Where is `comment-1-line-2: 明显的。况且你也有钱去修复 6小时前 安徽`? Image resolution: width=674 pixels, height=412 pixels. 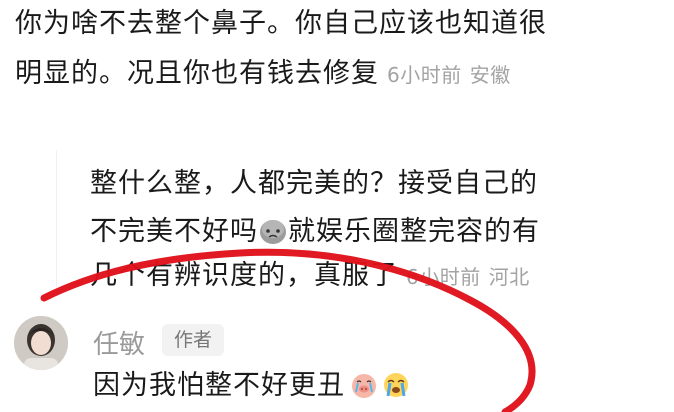 comment-1-line-2: 明显的。况且你也有钱去修复 6小时前 安徽 is located at coordinates (263, 73).